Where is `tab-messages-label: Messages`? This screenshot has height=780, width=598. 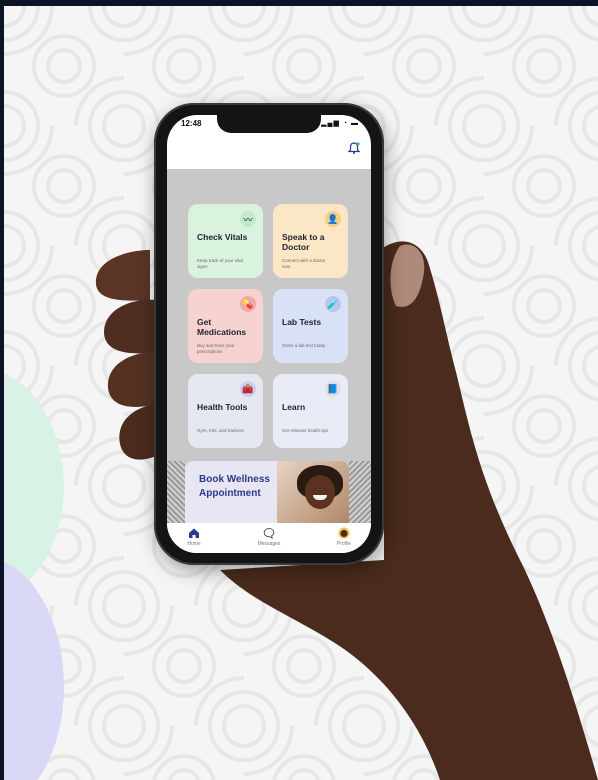
tab-messages-label: Messages is located at coordinates (269, 544).